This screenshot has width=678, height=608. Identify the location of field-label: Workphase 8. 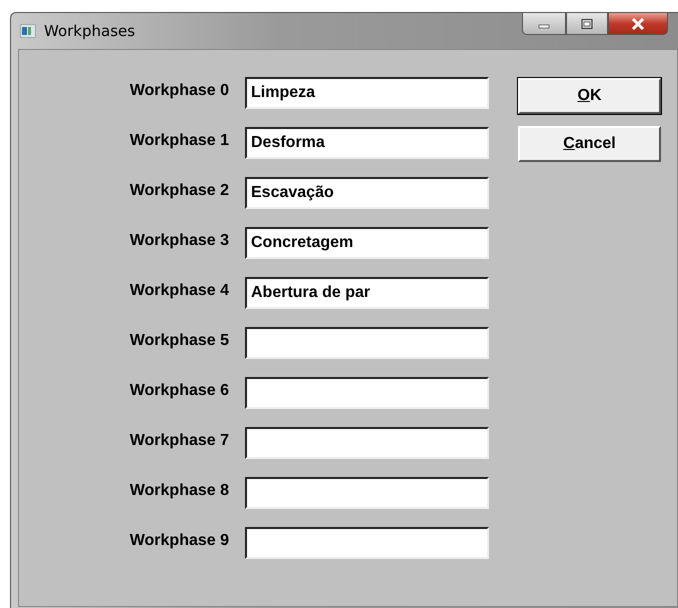
(178, 491).